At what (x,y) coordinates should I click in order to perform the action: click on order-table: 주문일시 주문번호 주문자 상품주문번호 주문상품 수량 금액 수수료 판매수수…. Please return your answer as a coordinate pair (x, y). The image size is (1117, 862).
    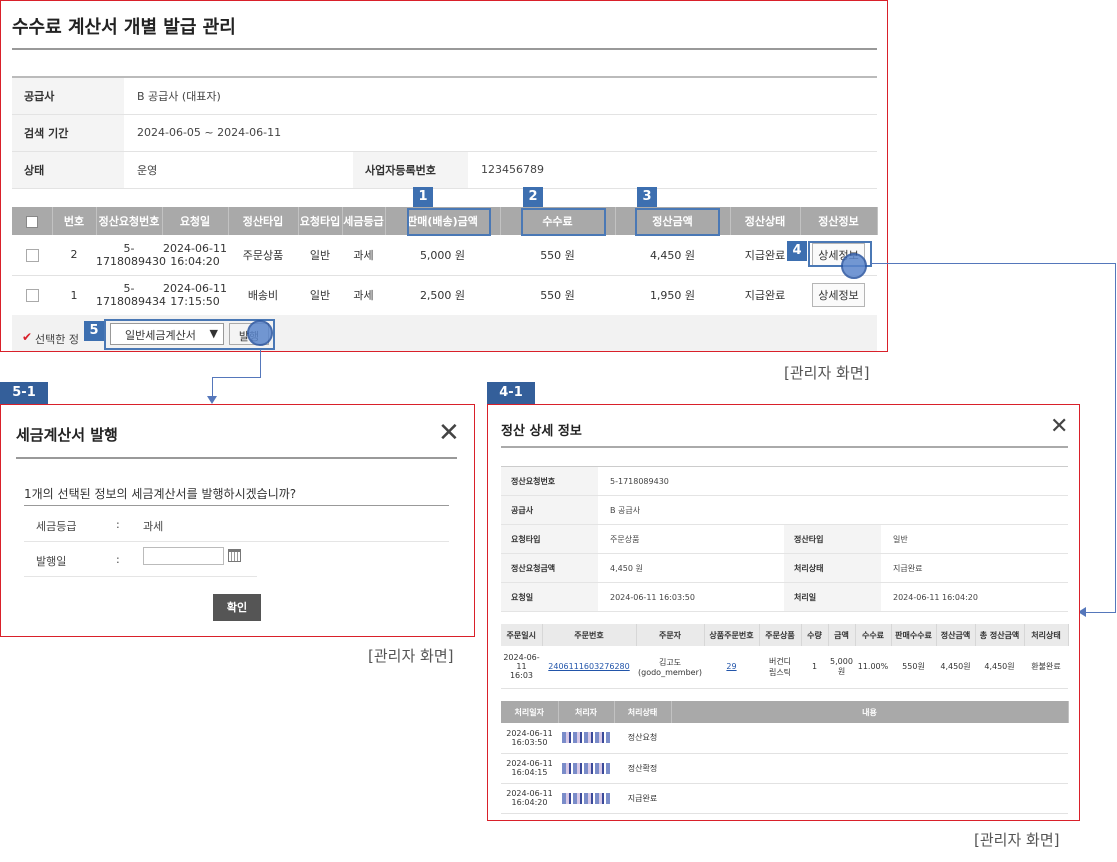
    Looking at the image, I should click on (785, 656).